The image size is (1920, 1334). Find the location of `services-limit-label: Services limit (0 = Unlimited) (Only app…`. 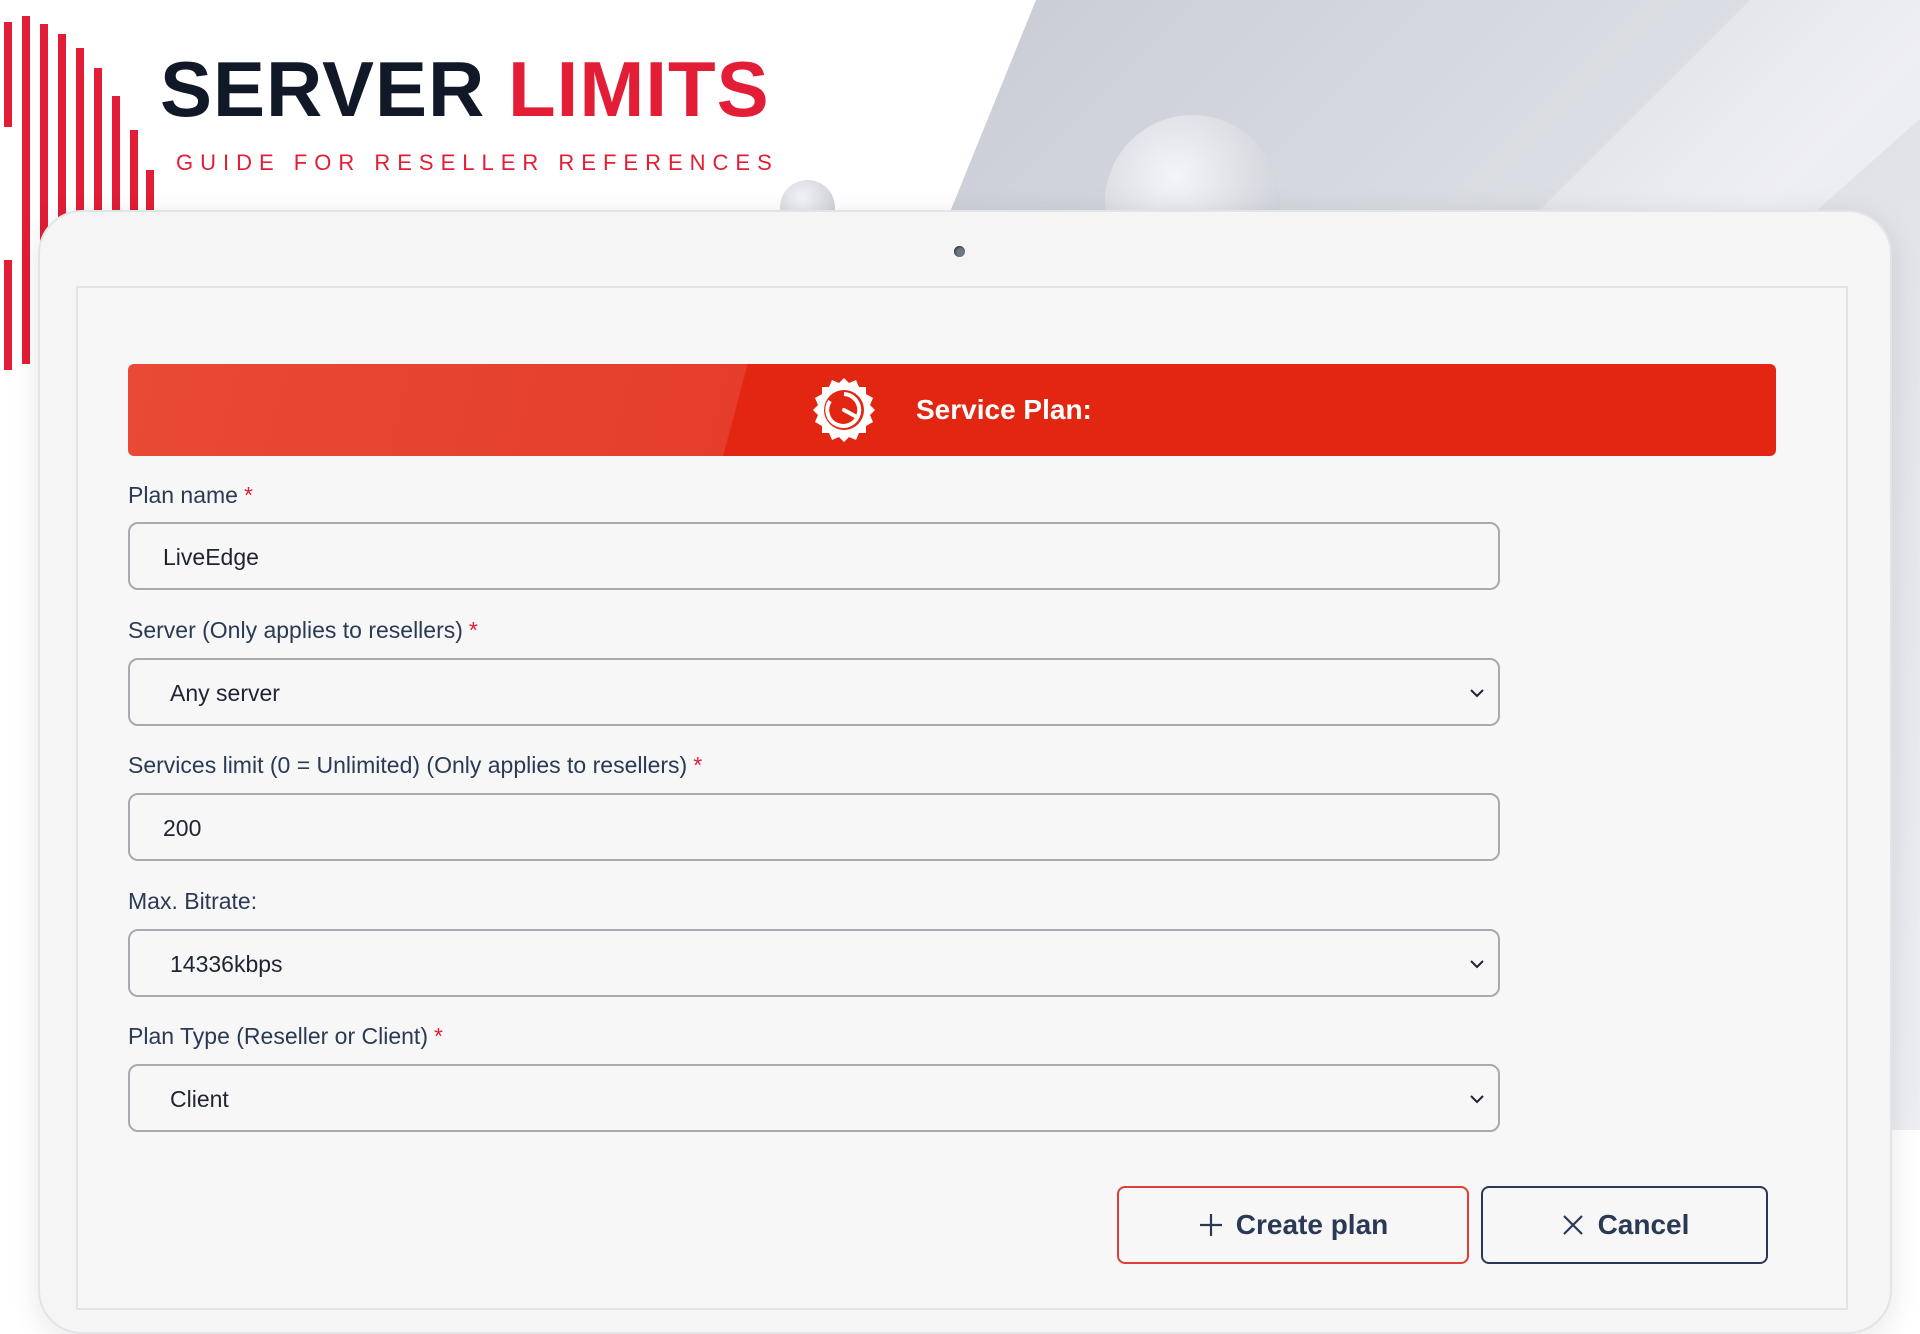

services-limit-label: Services limit (0 = Unlimited) (Only app… is located at coordinates (415, 765).